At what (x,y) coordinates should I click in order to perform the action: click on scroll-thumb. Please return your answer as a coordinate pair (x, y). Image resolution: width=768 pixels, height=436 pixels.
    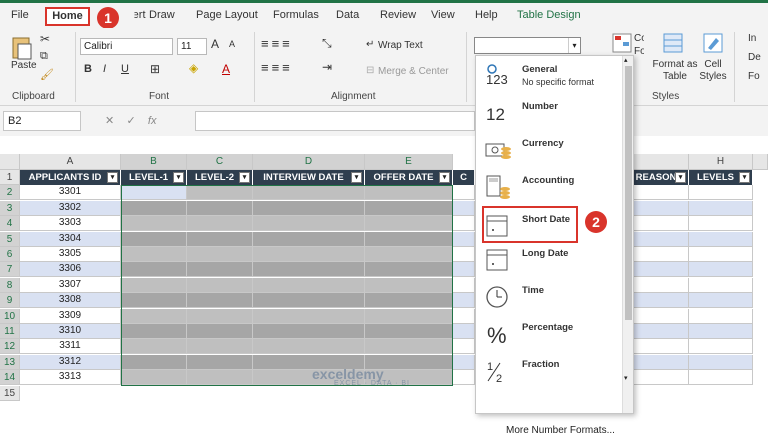
    Looking at the image, I should click on (628, 193).